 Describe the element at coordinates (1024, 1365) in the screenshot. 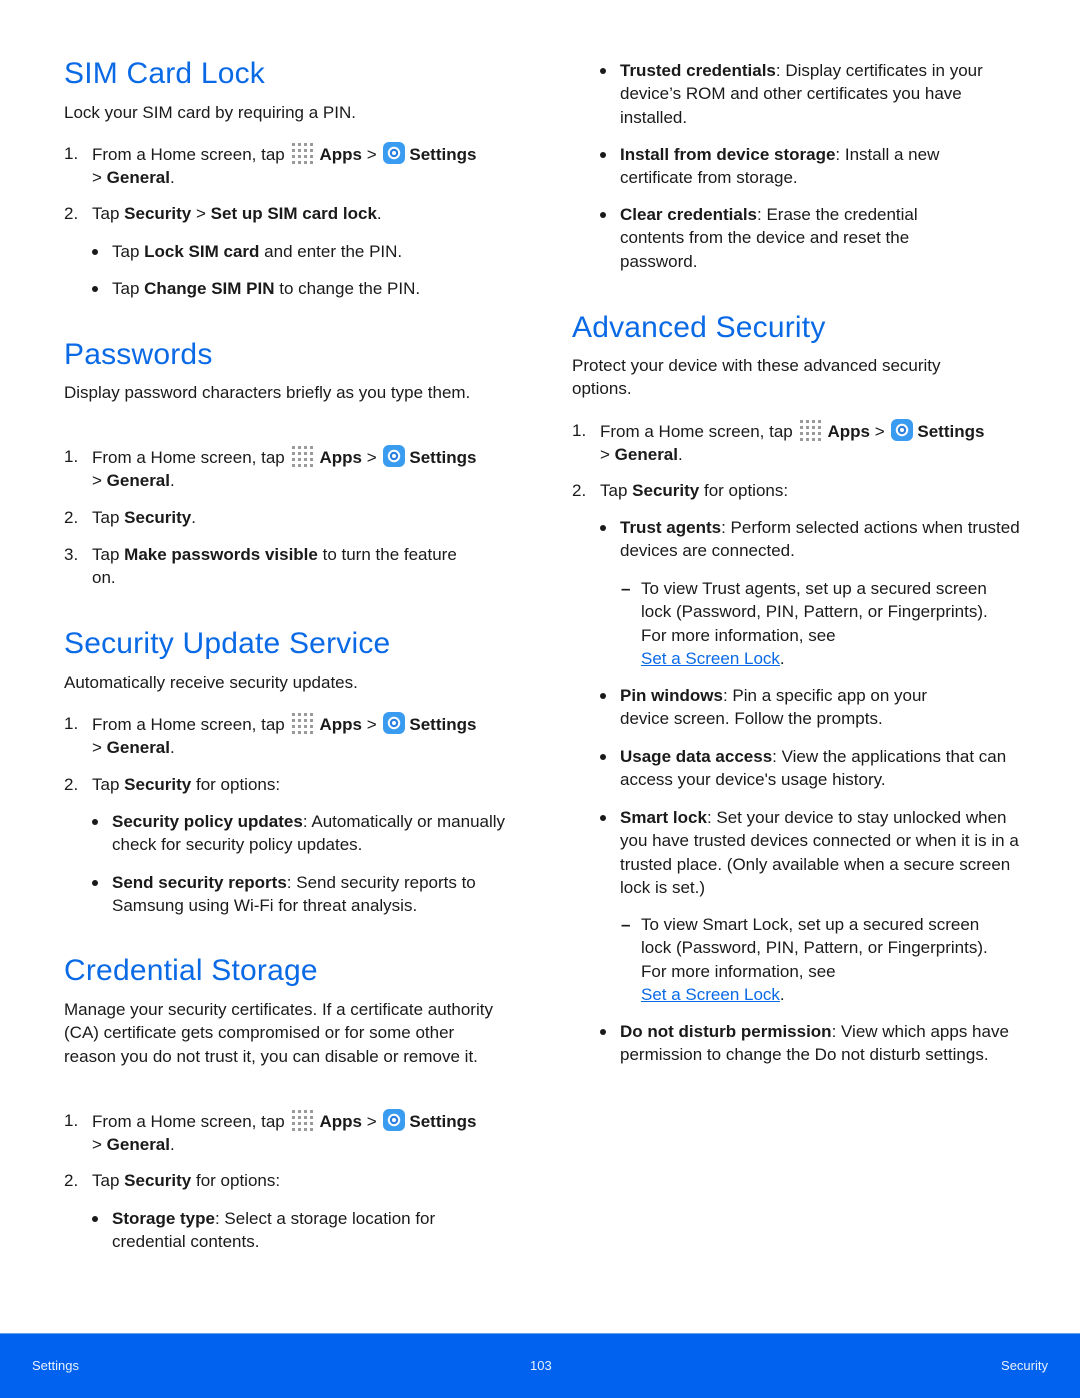

I see `footer-section: Security` at that location.